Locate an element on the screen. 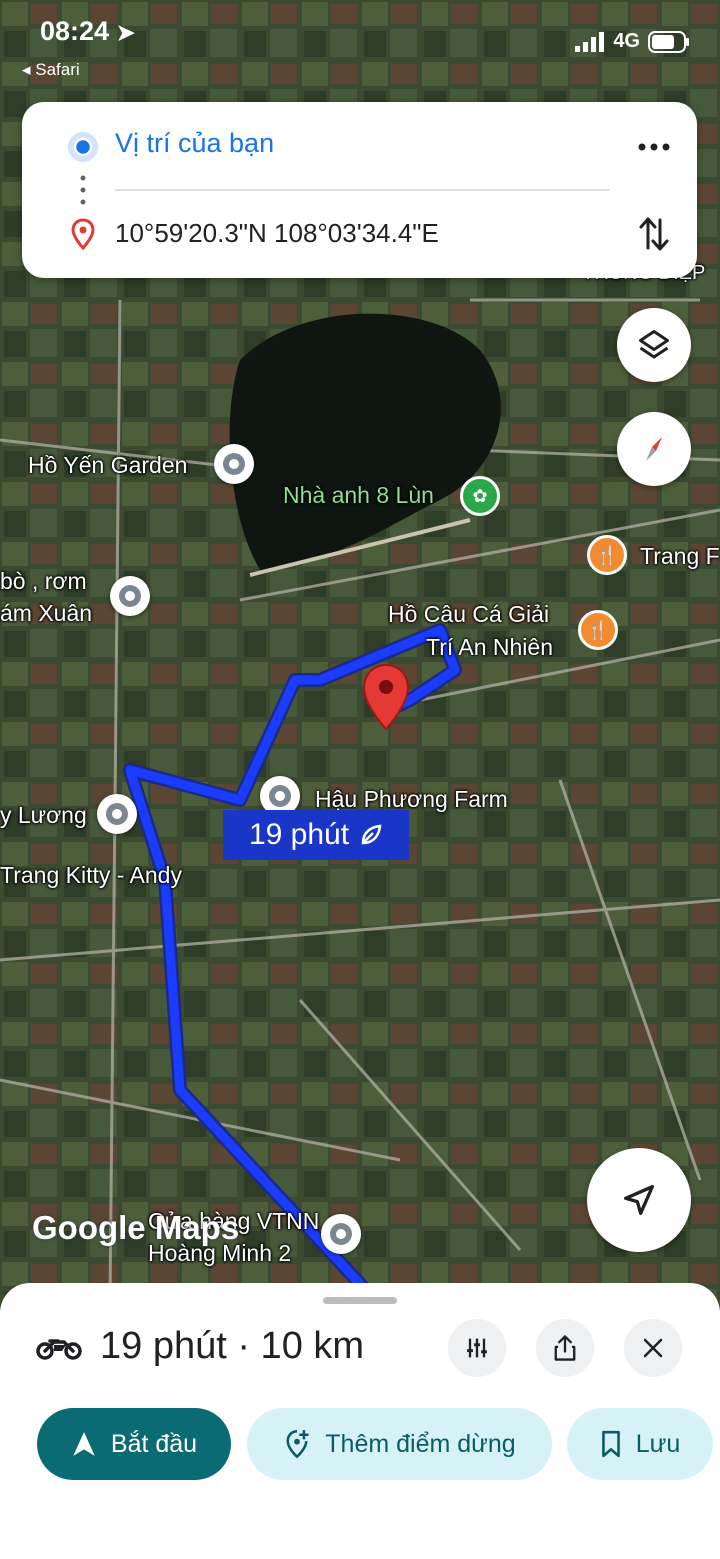 The height and width of the screenshot is (1559, 720). destination-pin-icon is located at coordinates (83, 234).